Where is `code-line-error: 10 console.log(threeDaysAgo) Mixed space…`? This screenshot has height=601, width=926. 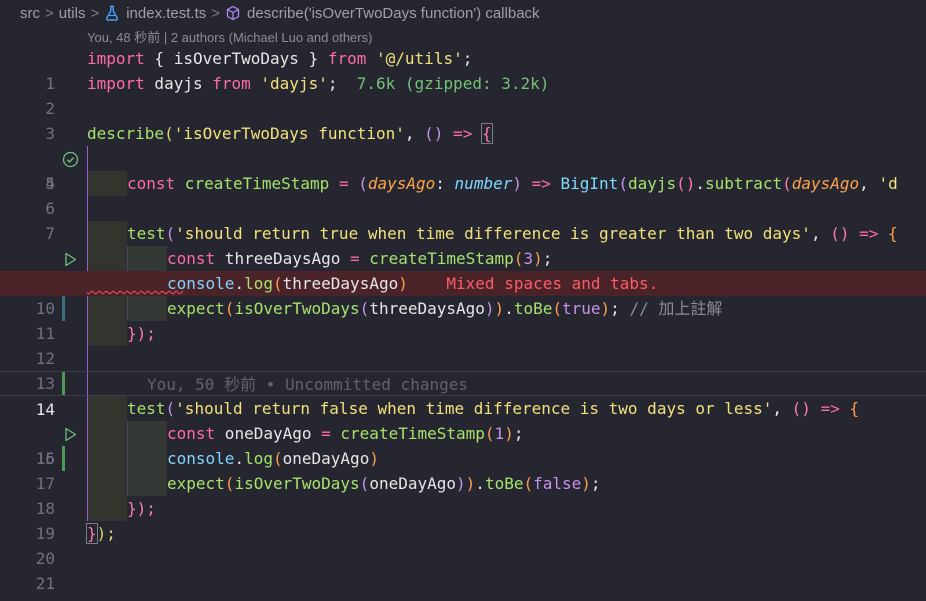 code-line-error: 10 console.log(threeDaysAgo) Mixed space… is located at coordinates (463, 294).